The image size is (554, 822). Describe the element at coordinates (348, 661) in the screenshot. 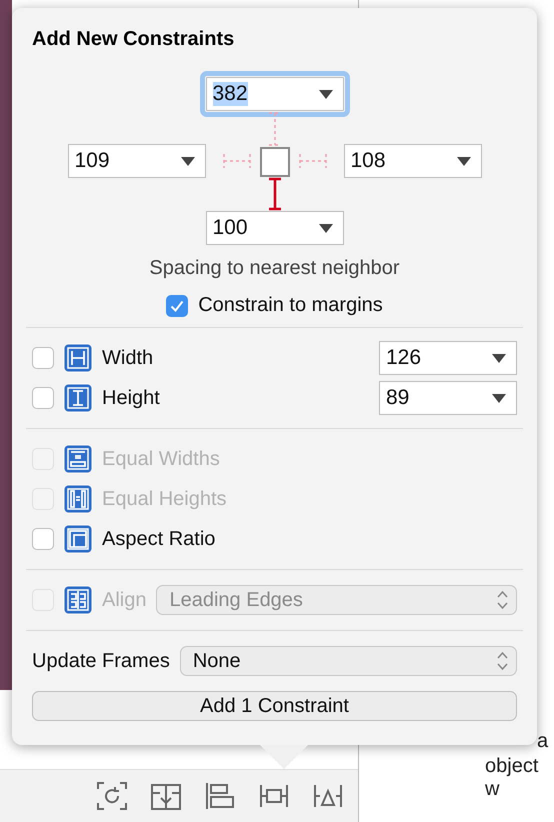

I see `update-frames-select: None` at that location.